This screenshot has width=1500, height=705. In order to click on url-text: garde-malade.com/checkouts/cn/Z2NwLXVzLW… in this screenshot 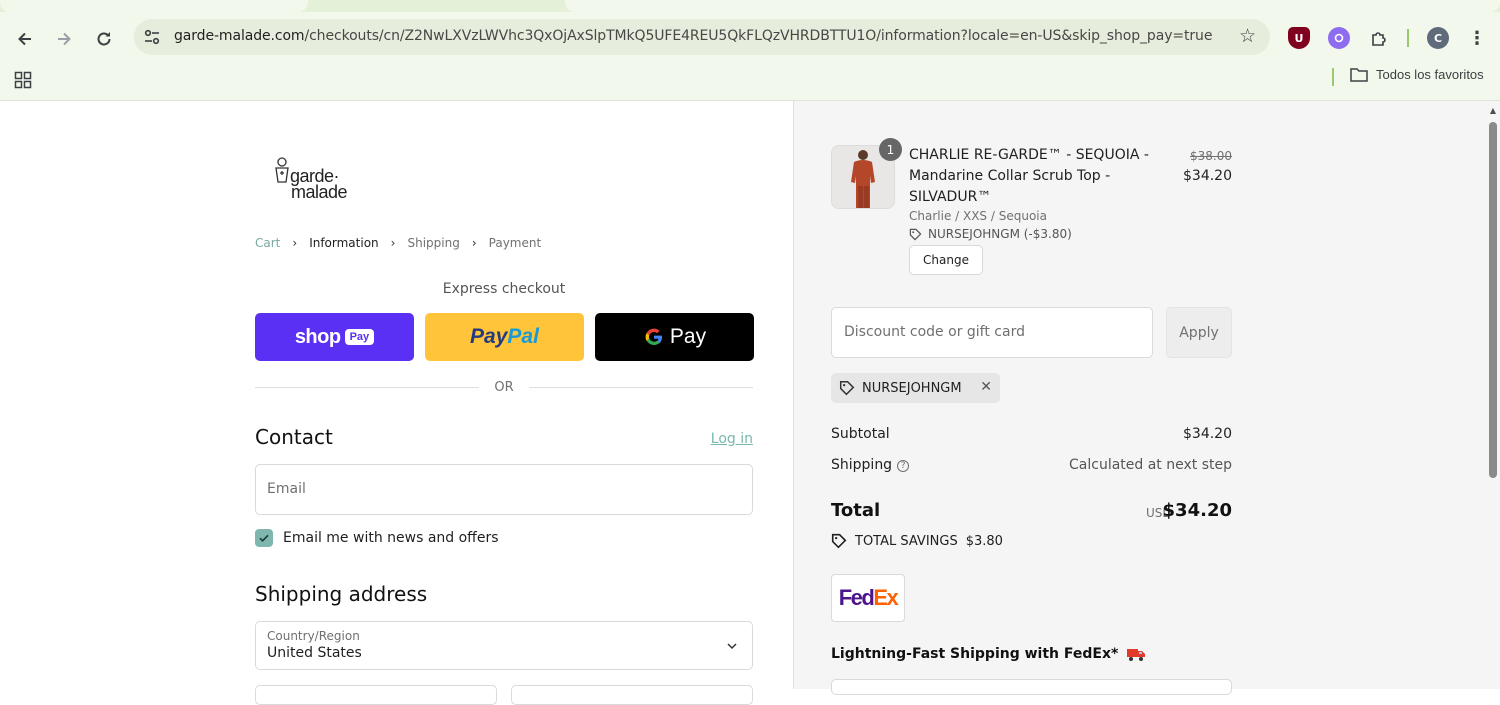, I will do `click(693, 36)`.